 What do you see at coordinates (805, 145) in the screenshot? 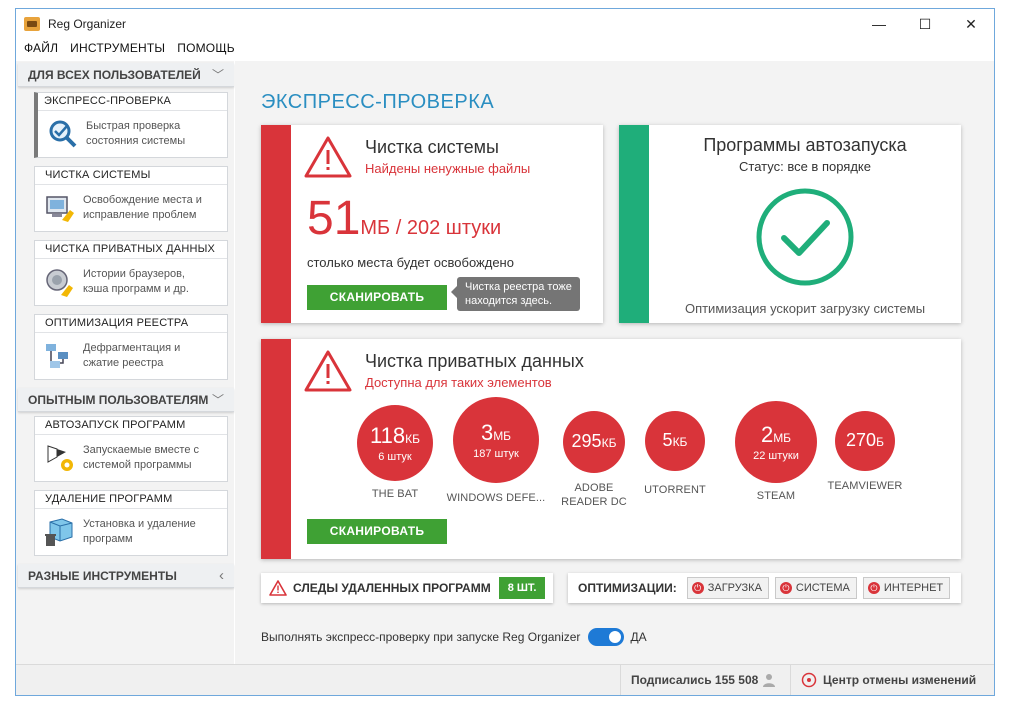
I see `panel-heading: Программы автозапуска` at bounding box center [805, 145].